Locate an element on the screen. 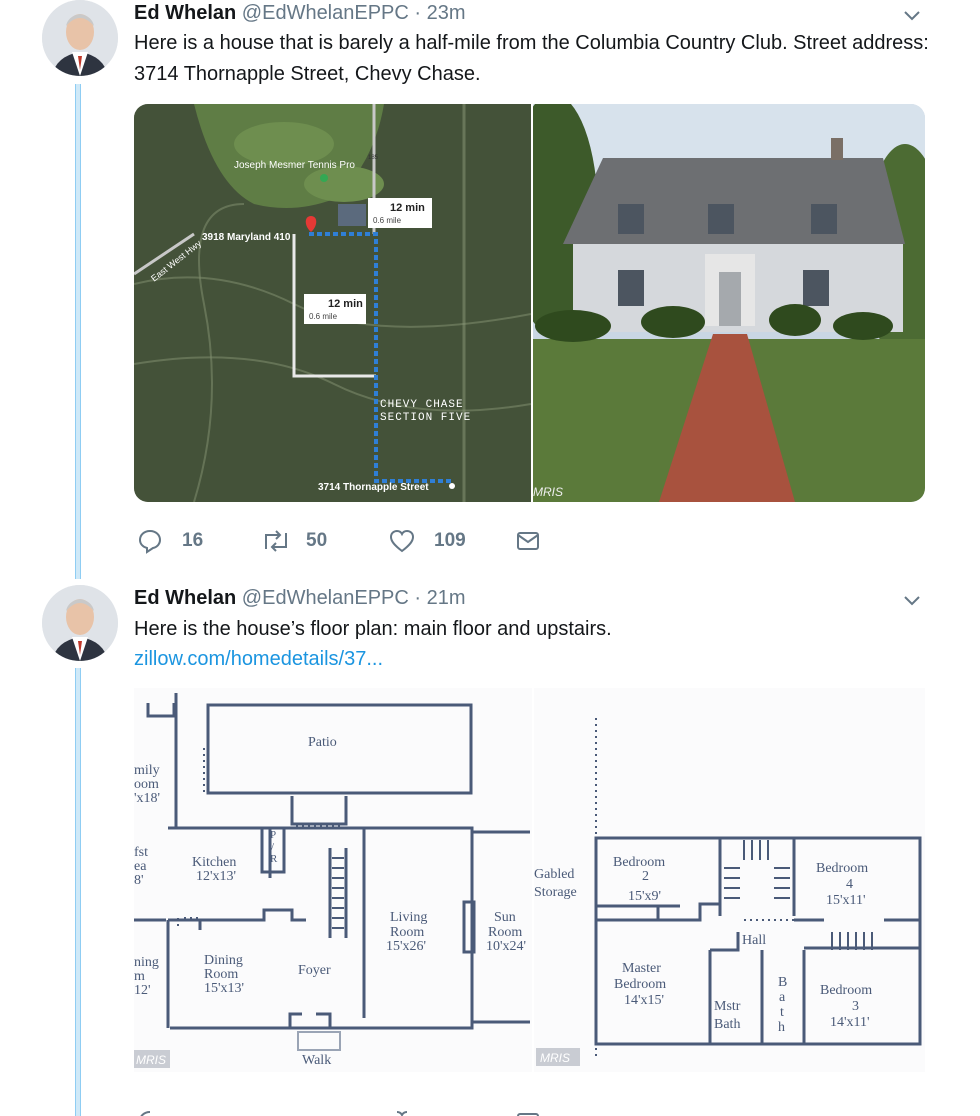 Image resolution: width=980 pixels, height=1116 pixels. plan-bed2-1: Bedroom is located at coordinates (639, 862).